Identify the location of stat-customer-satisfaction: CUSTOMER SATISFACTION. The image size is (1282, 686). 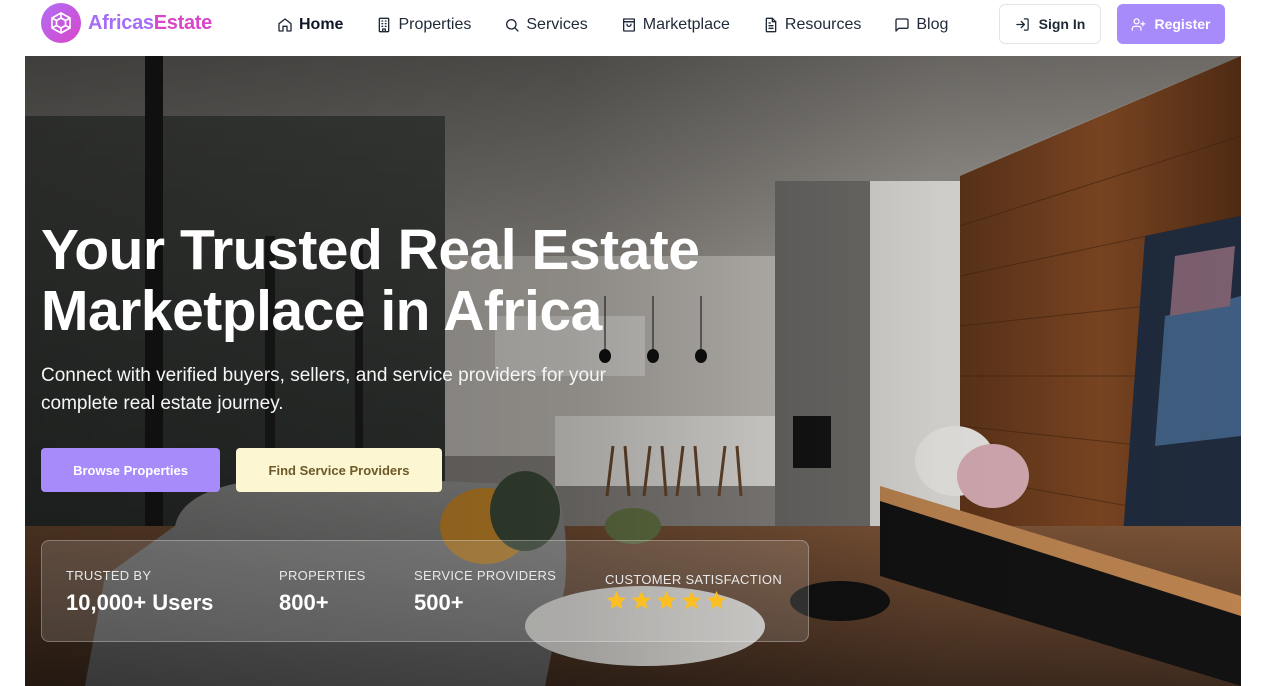
(693, 592).